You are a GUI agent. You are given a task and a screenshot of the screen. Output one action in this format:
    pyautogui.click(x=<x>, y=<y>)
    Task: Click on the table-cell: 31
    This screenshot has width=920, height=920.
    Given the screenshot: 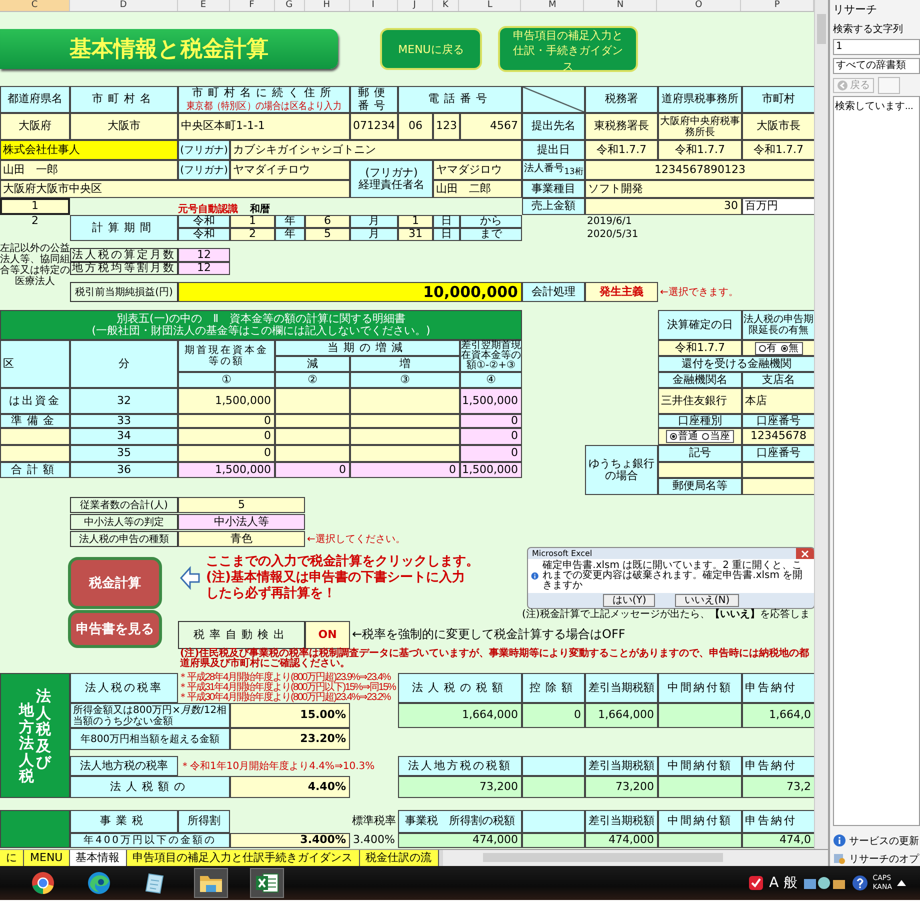 What is the action you would take?
    pyautogui.click(x=415, y=234)
    